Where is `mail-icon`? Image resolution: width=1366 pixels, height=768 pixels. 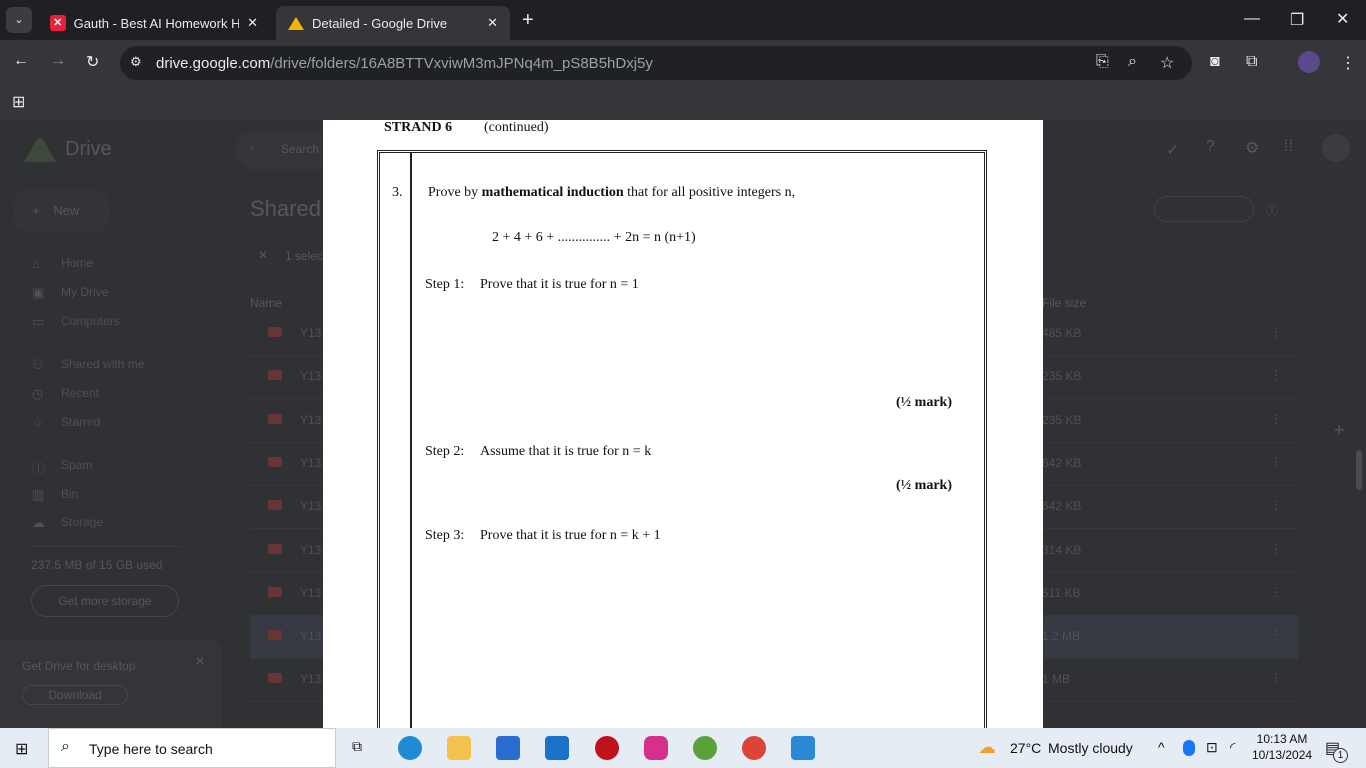 mail-icon is located at coordinates (557, 748).